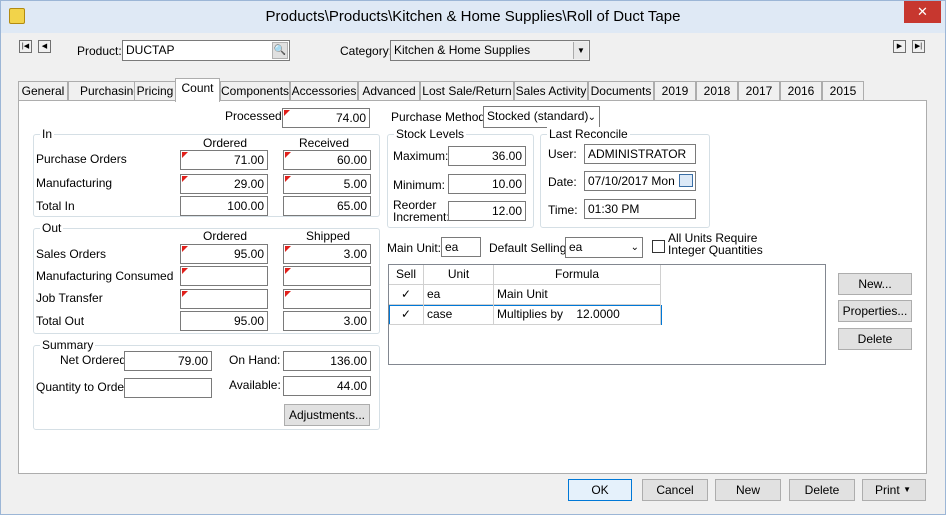  What do you see at coordinates (459, 275) in the screenshot?
I see `grid-header-unit: Unit` at bounding box center [459, 275].